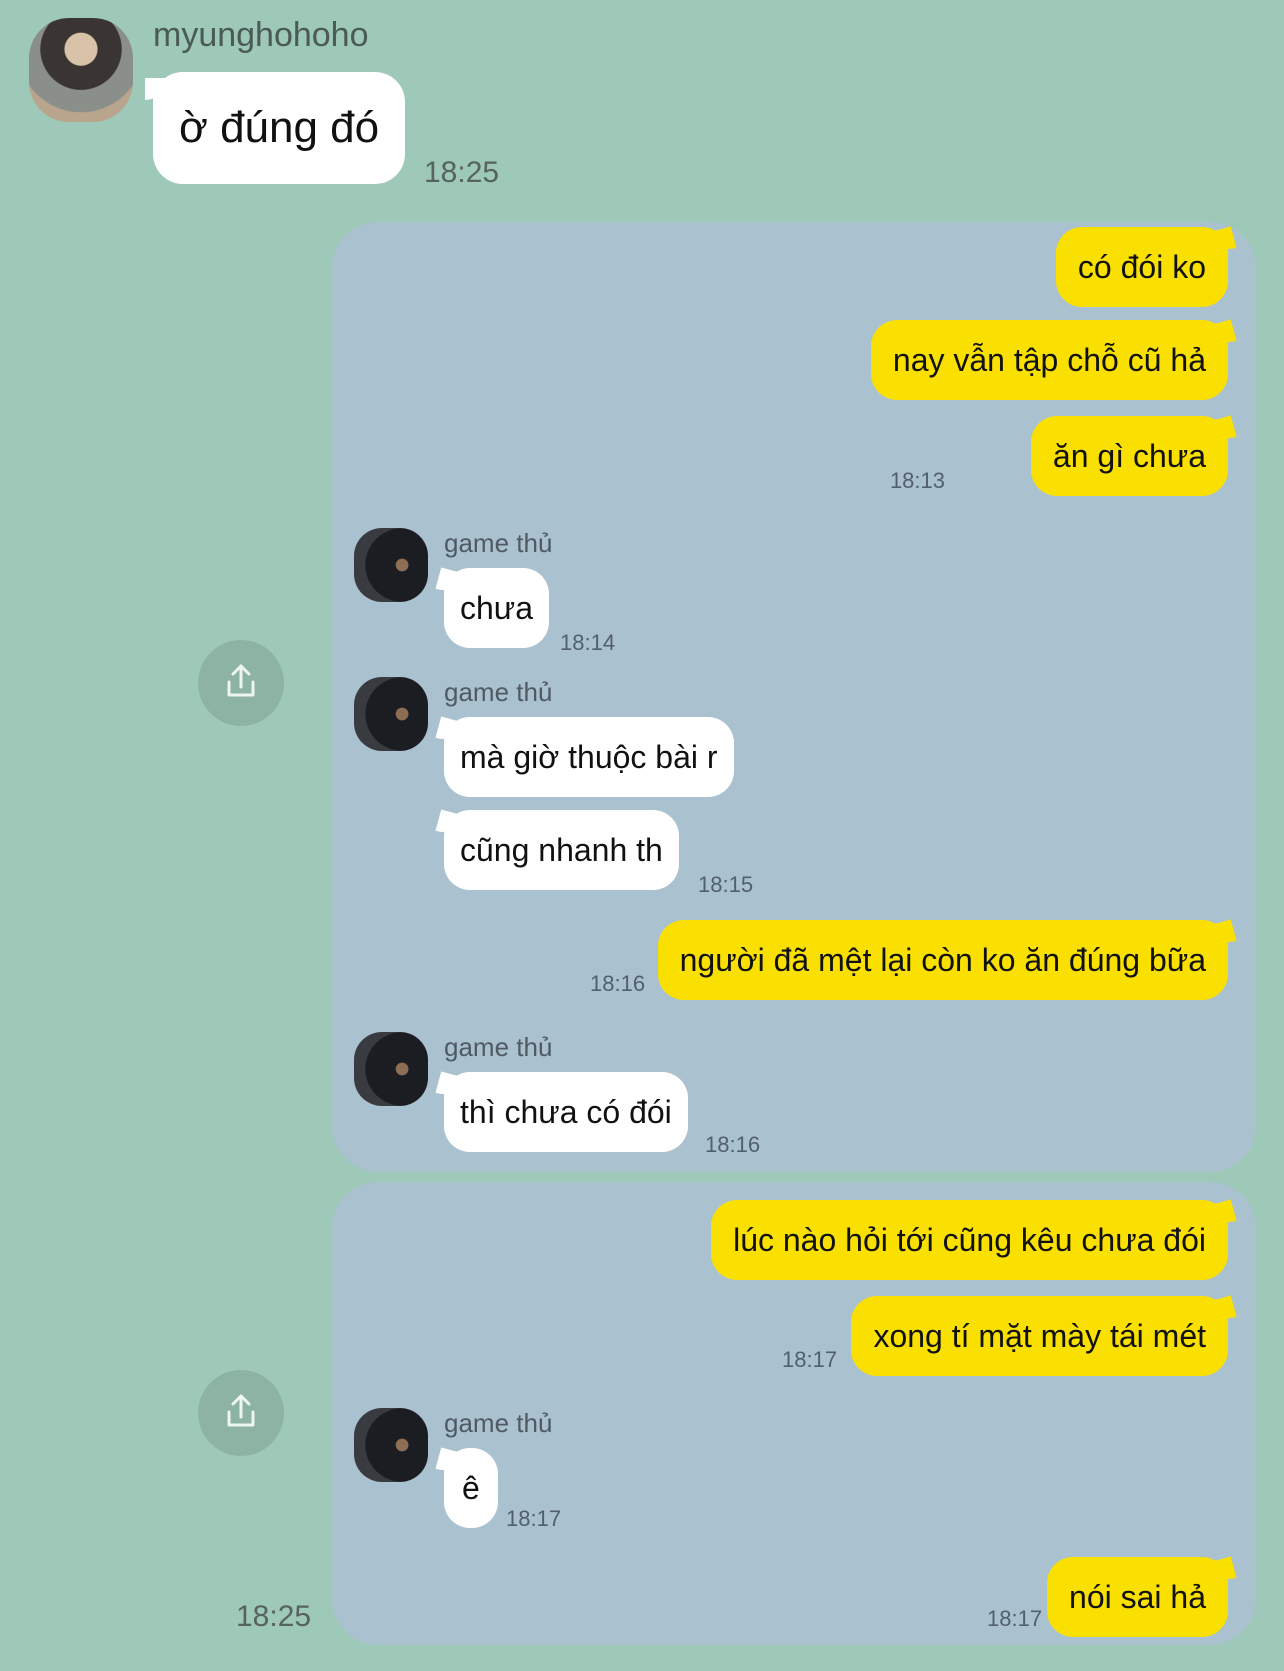 The image size is (1284, 1671). I want to click on incoming-bubble: chưa, so click(497, 608).